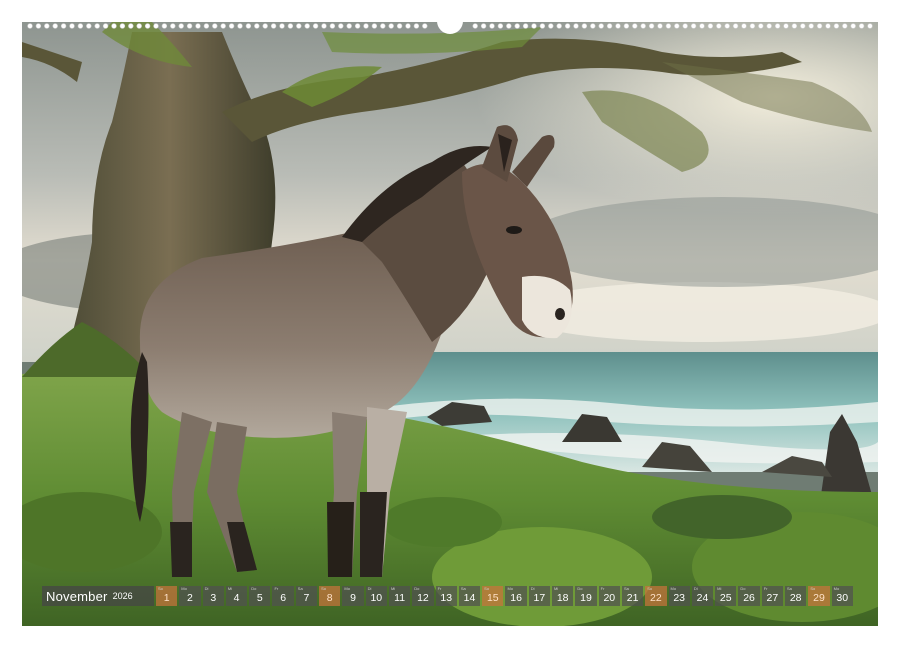  I want to click on day-number: 29, so click(819, 598).